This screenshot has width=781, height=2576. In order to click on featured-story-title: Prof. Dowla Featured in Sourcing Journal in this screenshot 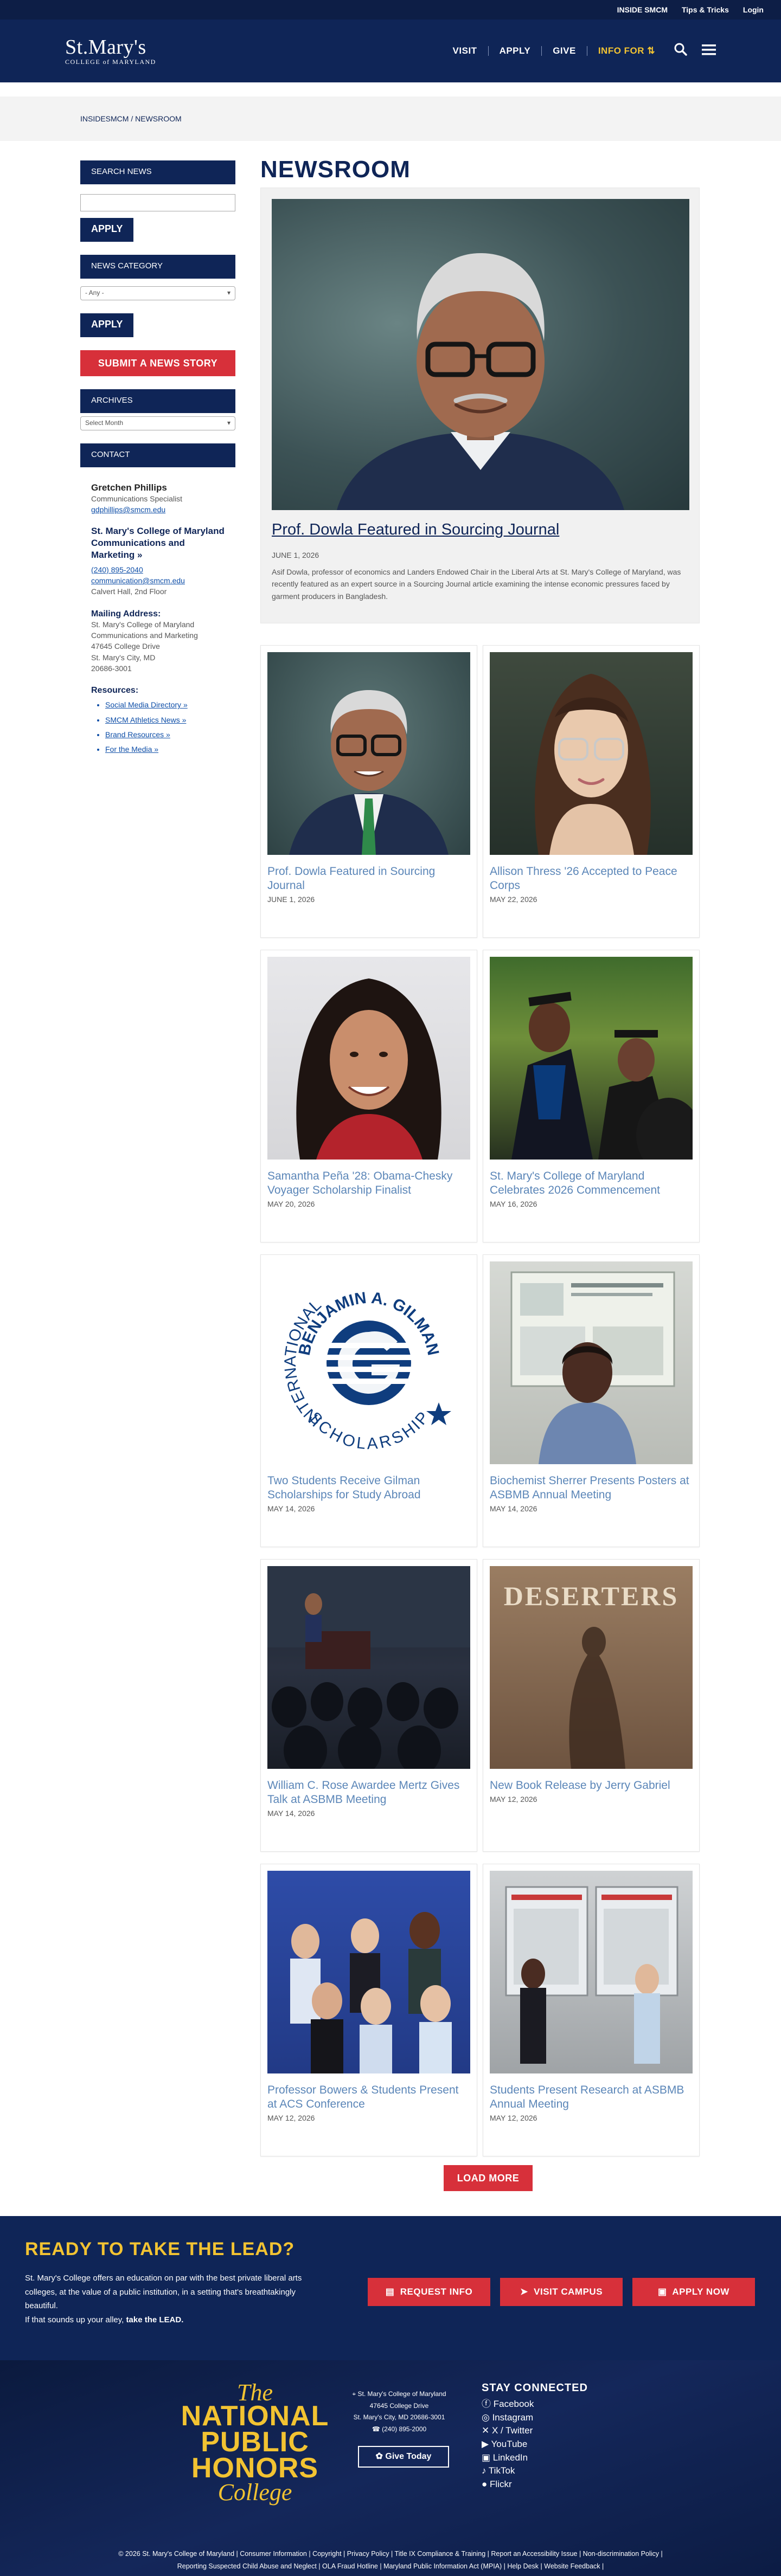, I will do `click(480, 530)`.